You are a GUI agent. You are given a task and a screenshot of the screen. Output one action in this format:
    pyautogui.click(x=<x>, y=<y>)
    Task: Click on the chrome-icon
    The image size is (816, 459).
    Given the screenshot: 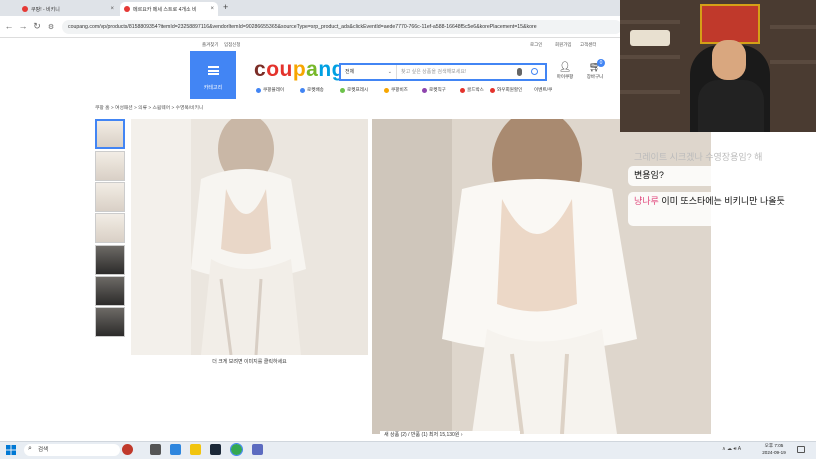 What is the action you would take?
    pyautogui.click(x=236, y=449)
    